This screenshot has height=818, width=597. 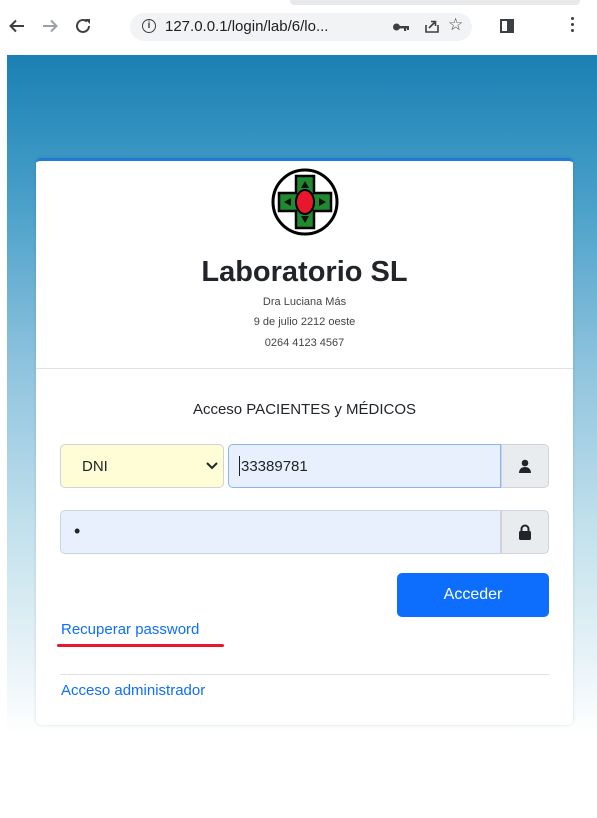 I want to click on reload-icon, so click(x=83, y=26).